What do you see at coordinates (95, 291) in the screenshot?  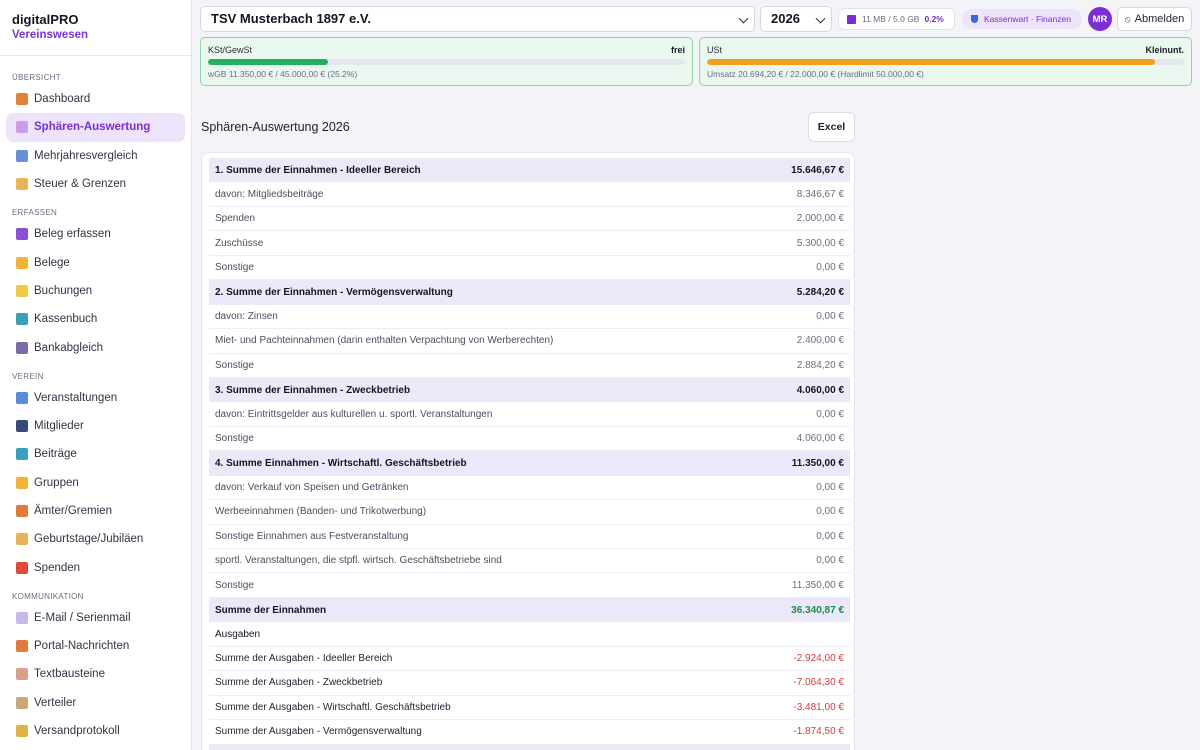 I see `sidebar-item-ledger: Buchungen` at bounding box center [95, 291].